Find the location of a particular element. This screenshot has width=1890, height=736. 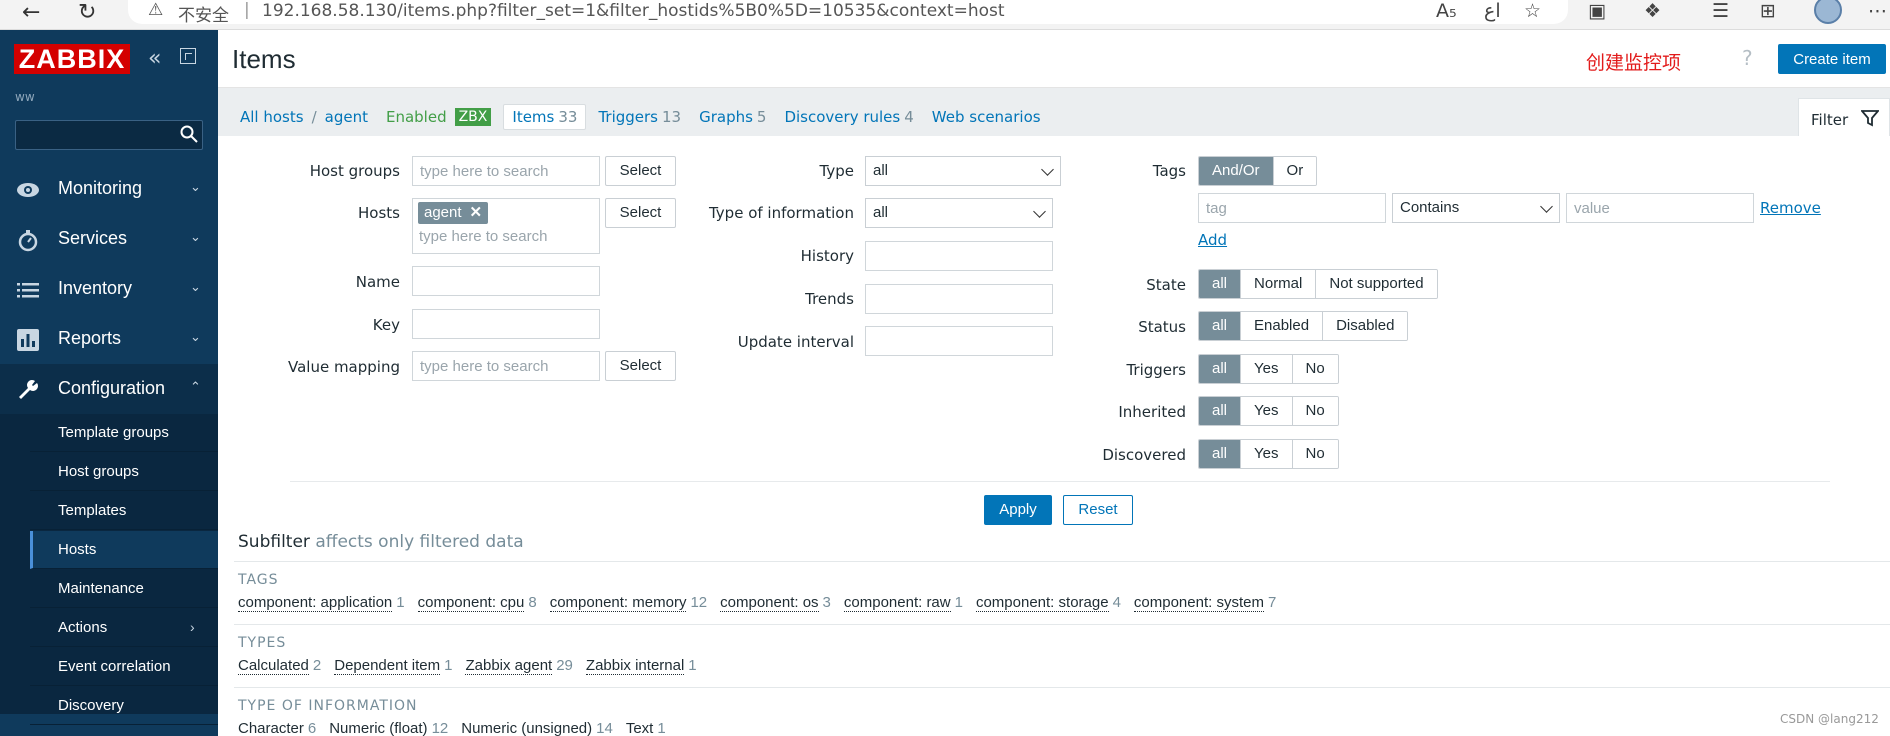

value-mapping-select-button: Select is located at coordinates (640, 366).